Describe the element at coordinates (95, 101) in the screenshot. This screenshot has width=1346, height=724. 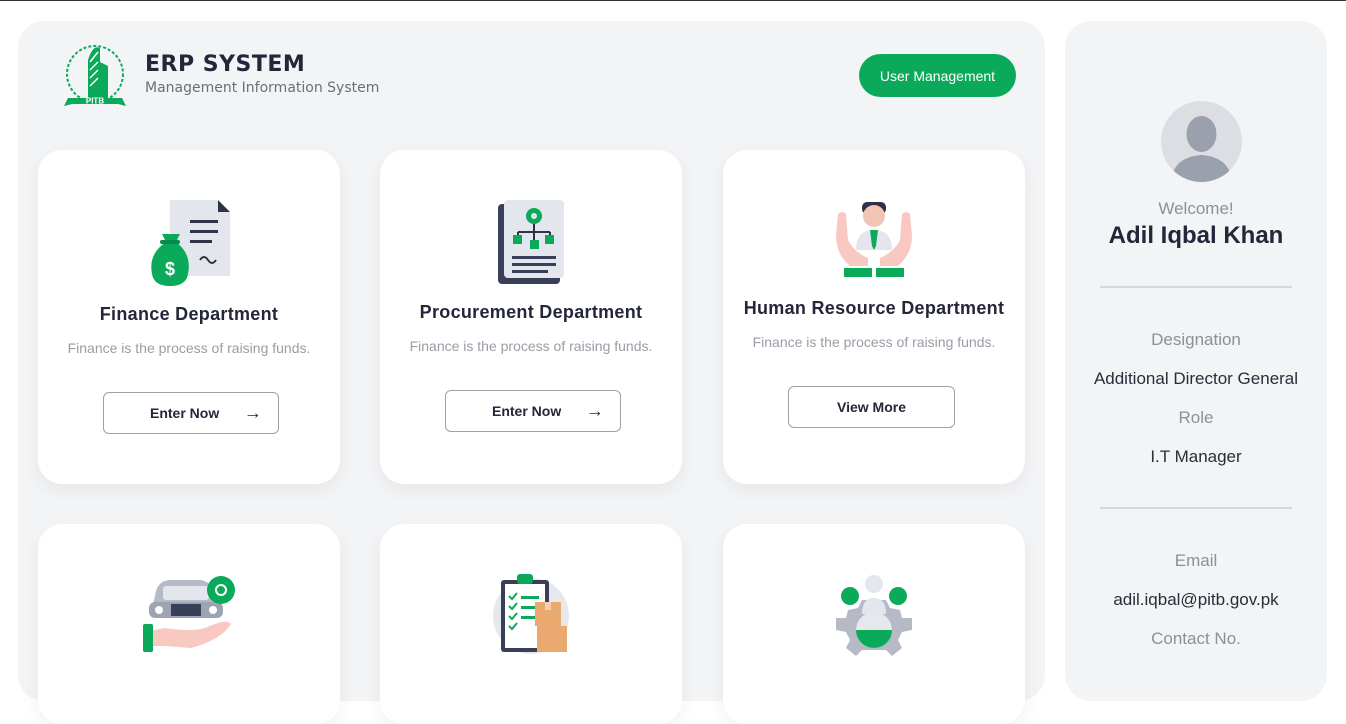
I see `logo-text: PITB` at that location.